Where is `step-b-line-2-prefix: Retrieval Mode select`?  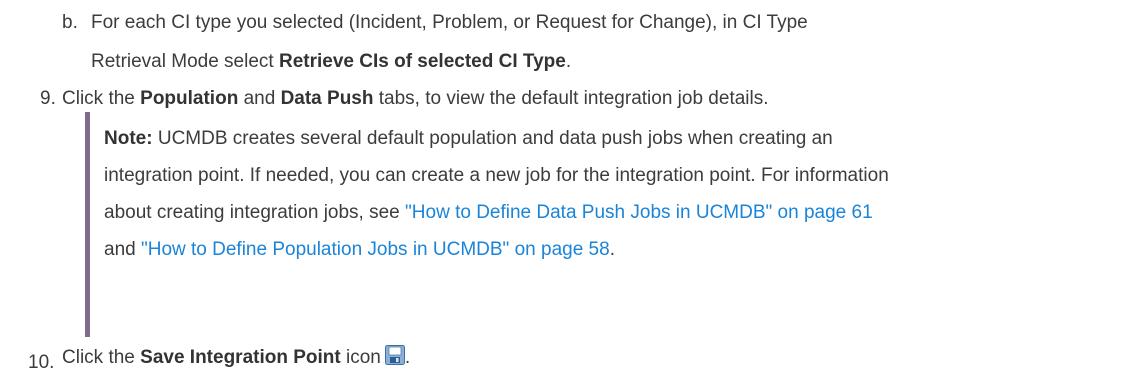
step-b-line-2-prefix: Retrieval Mode select is located at coordinates (185, 61).